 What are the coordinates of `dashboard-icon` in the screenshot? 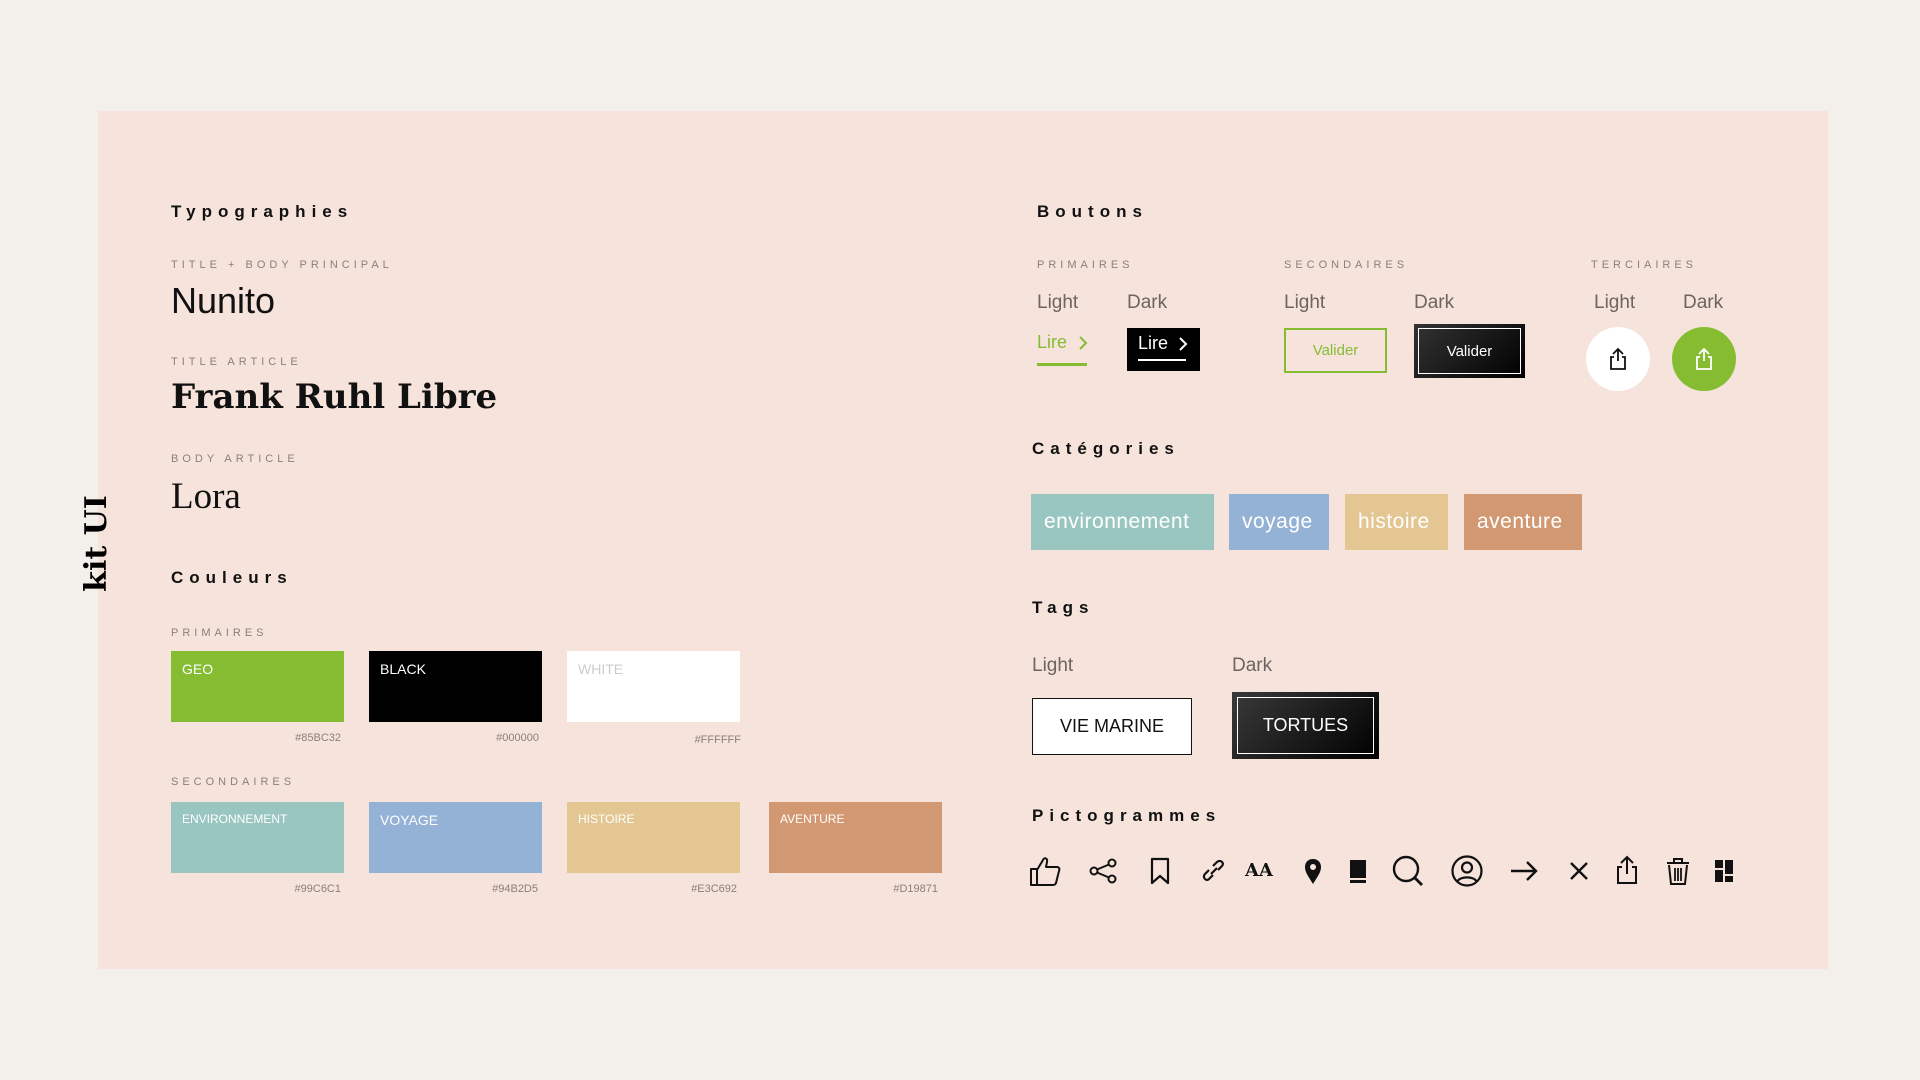 It's located at (1725, 871).